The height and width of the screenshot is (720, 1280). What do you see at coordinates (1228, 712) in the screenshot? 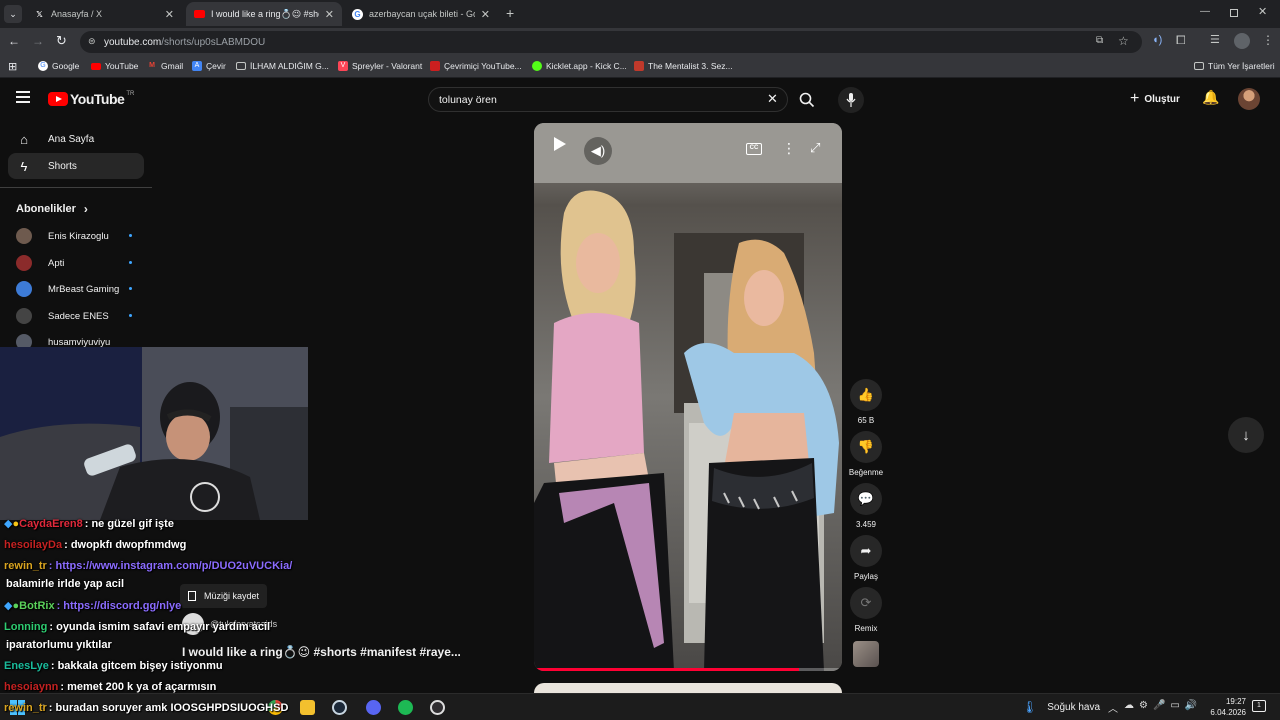
I see `clock-date: 6.04.2026` at bounding box center [1228, 712].